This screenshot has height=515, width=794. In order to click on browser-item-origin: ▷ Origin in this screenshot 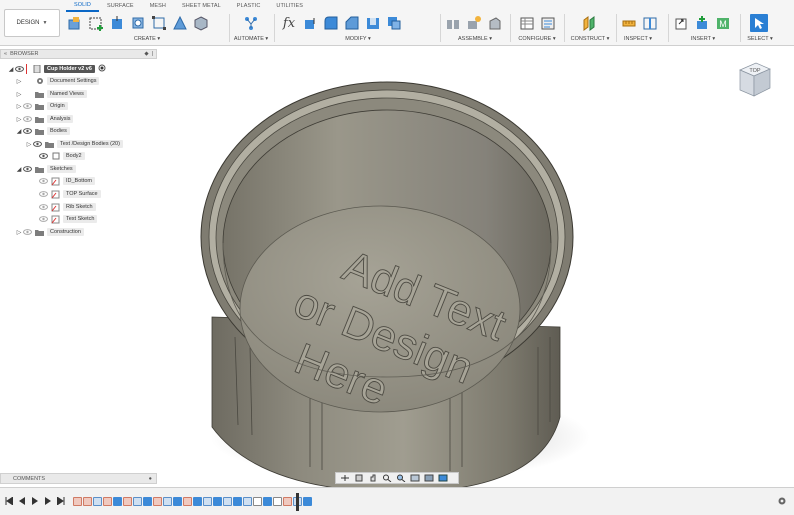, I will do `click(42, 106)`.